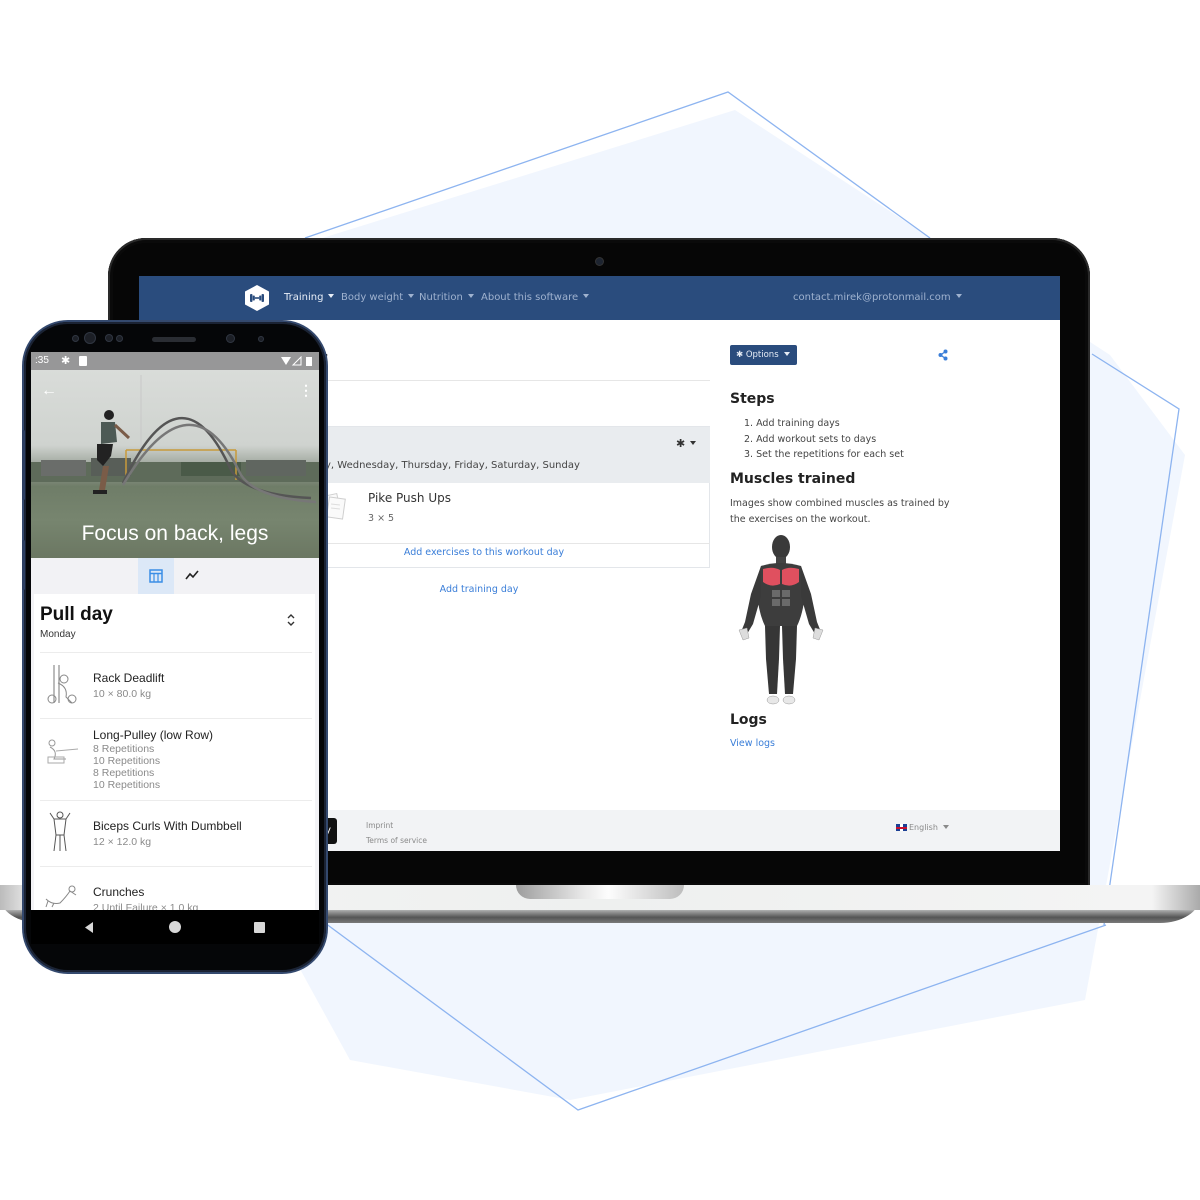  I want to click on crunches-illustration, so click(61, 896).